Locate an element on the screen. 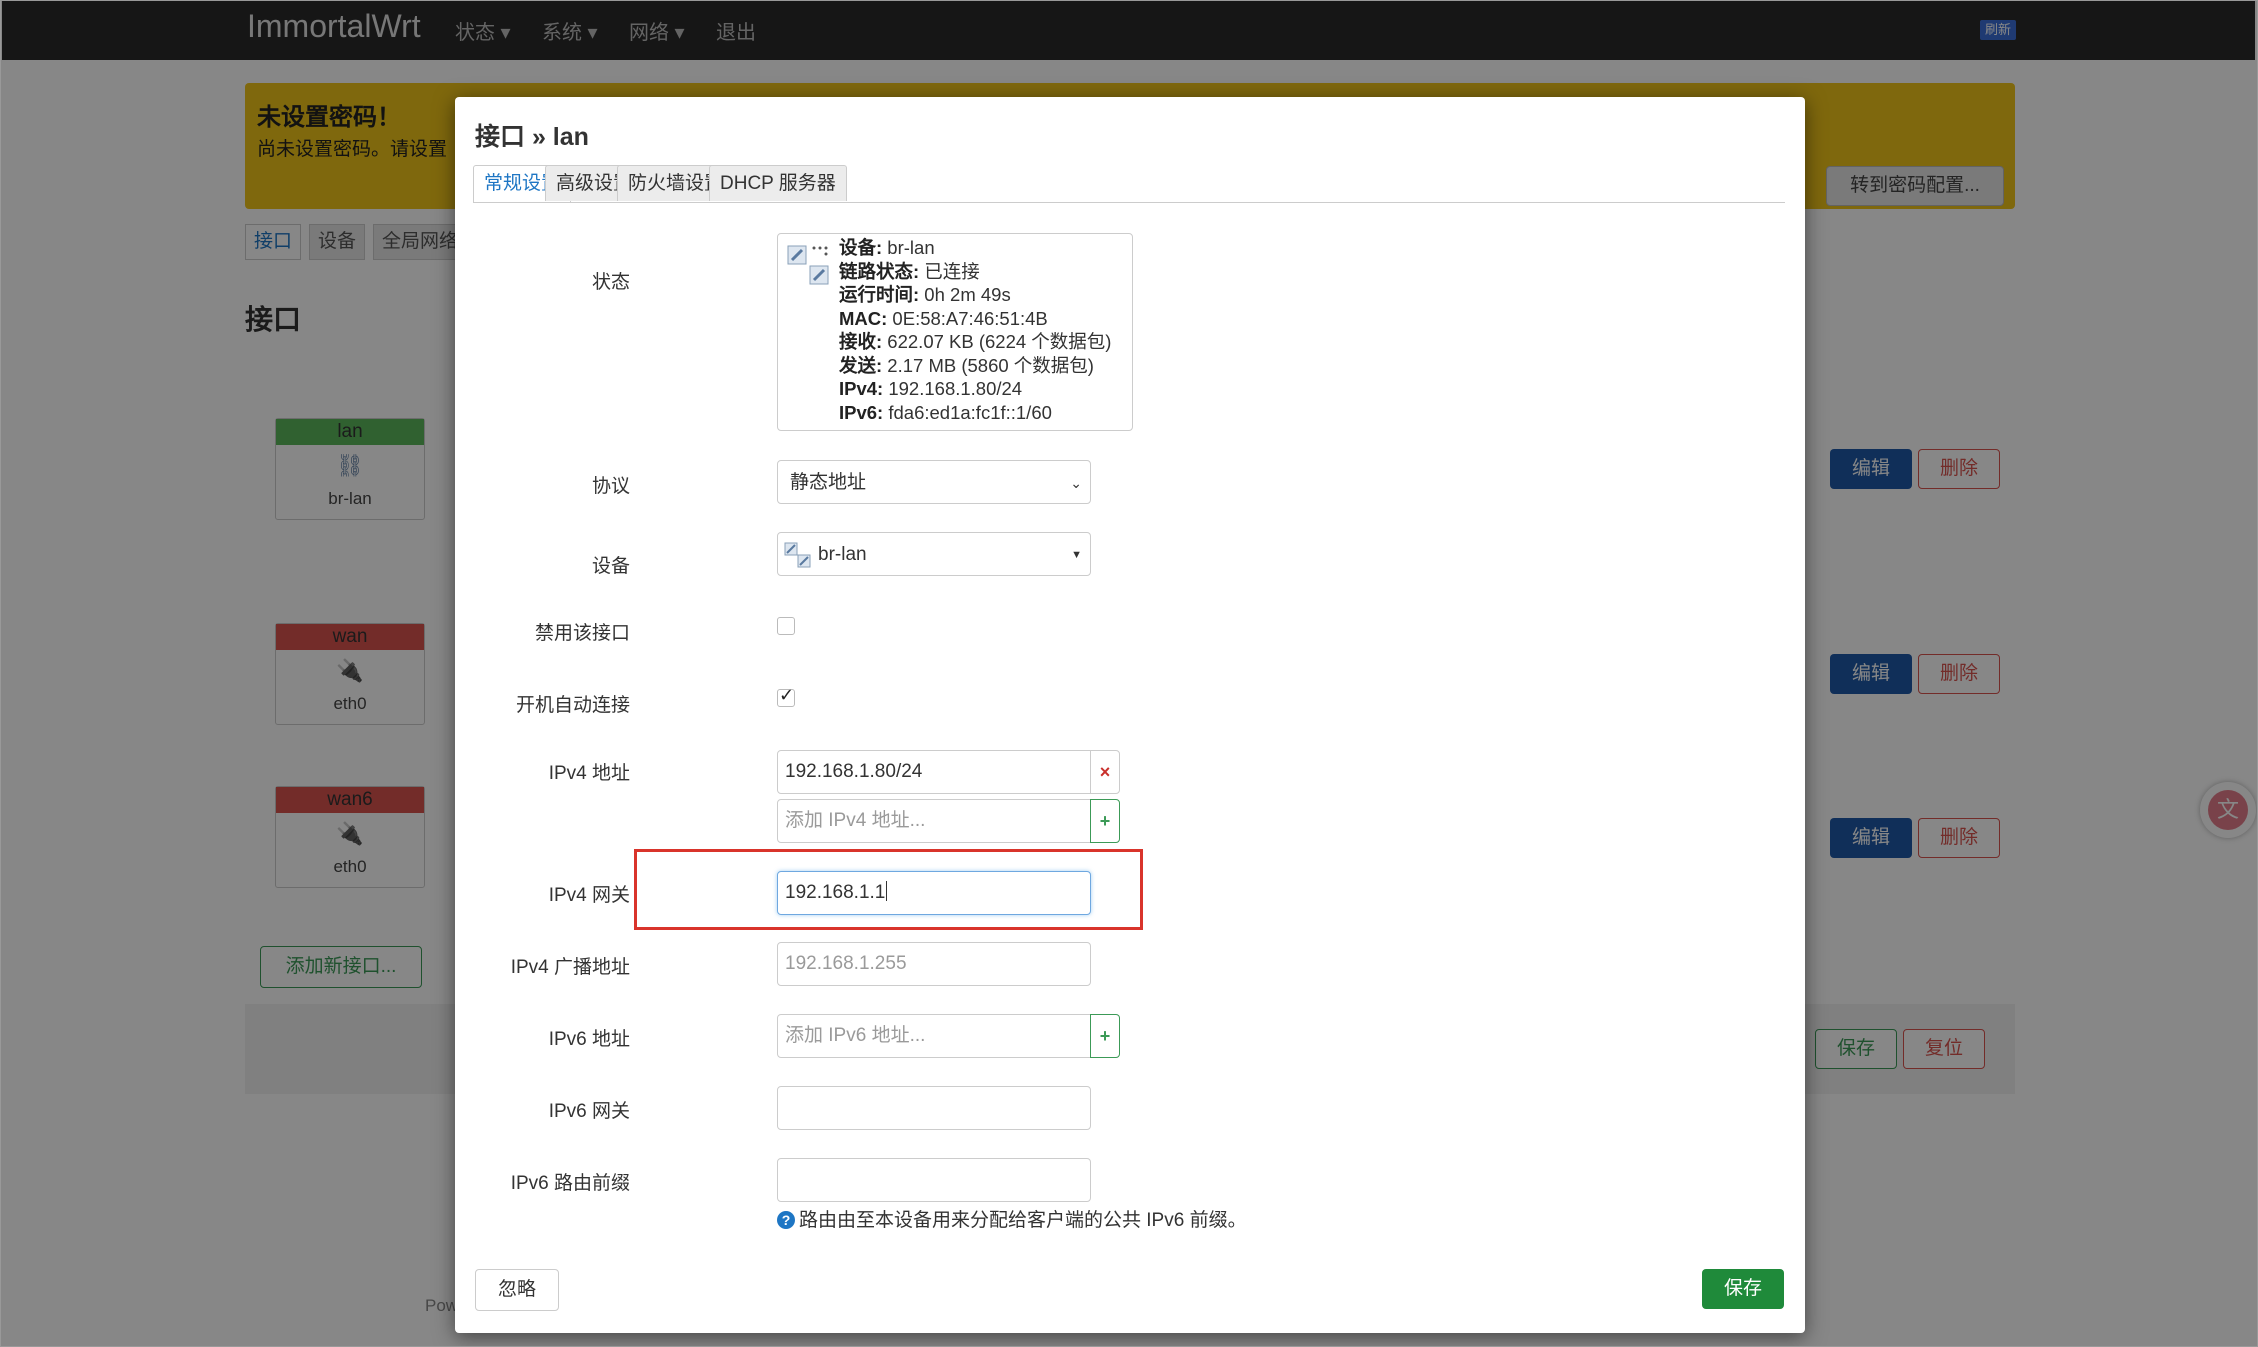  device-label: 设备 is located at coordinates (610, 566).